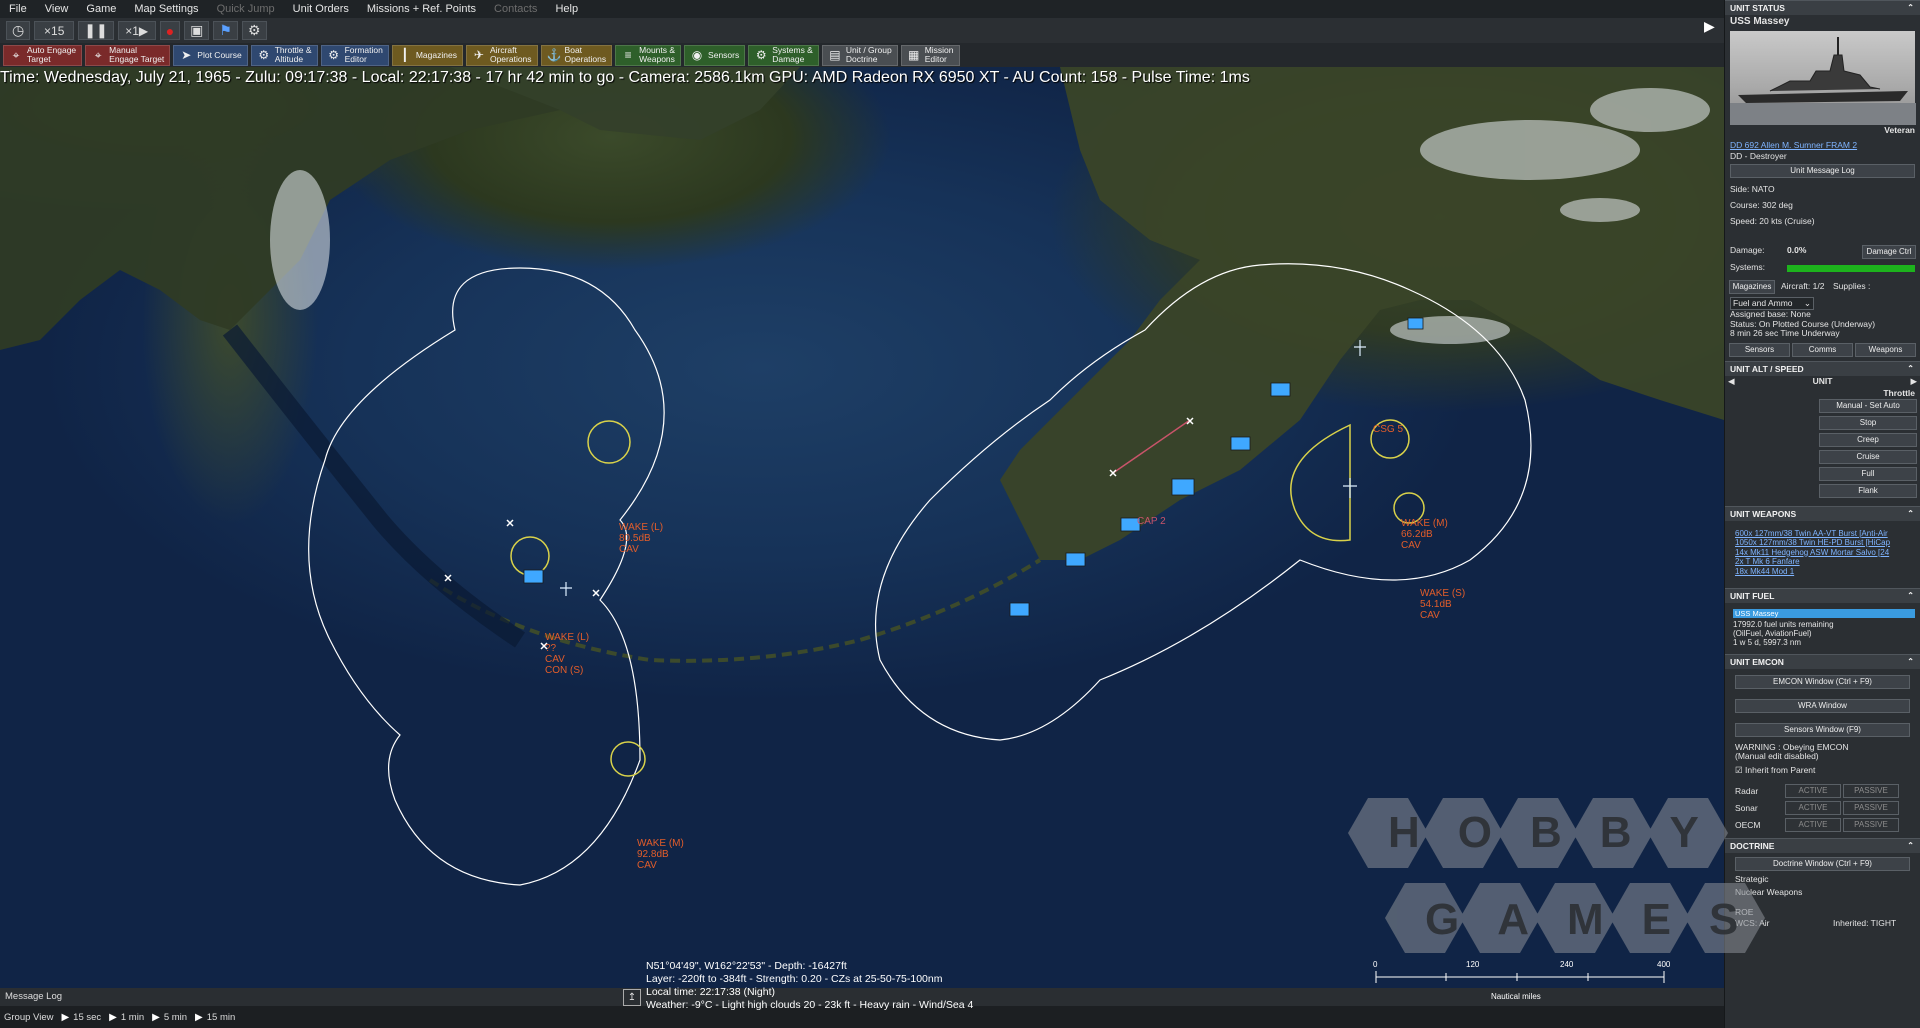 The width and height of the screenshot is (1920, 1028). What do you see at coordinates (1822, 661) in the screenshot?
I see `unit-emcon-header: UNIT EMCON ⌃` at bounding box center [1822, 661].